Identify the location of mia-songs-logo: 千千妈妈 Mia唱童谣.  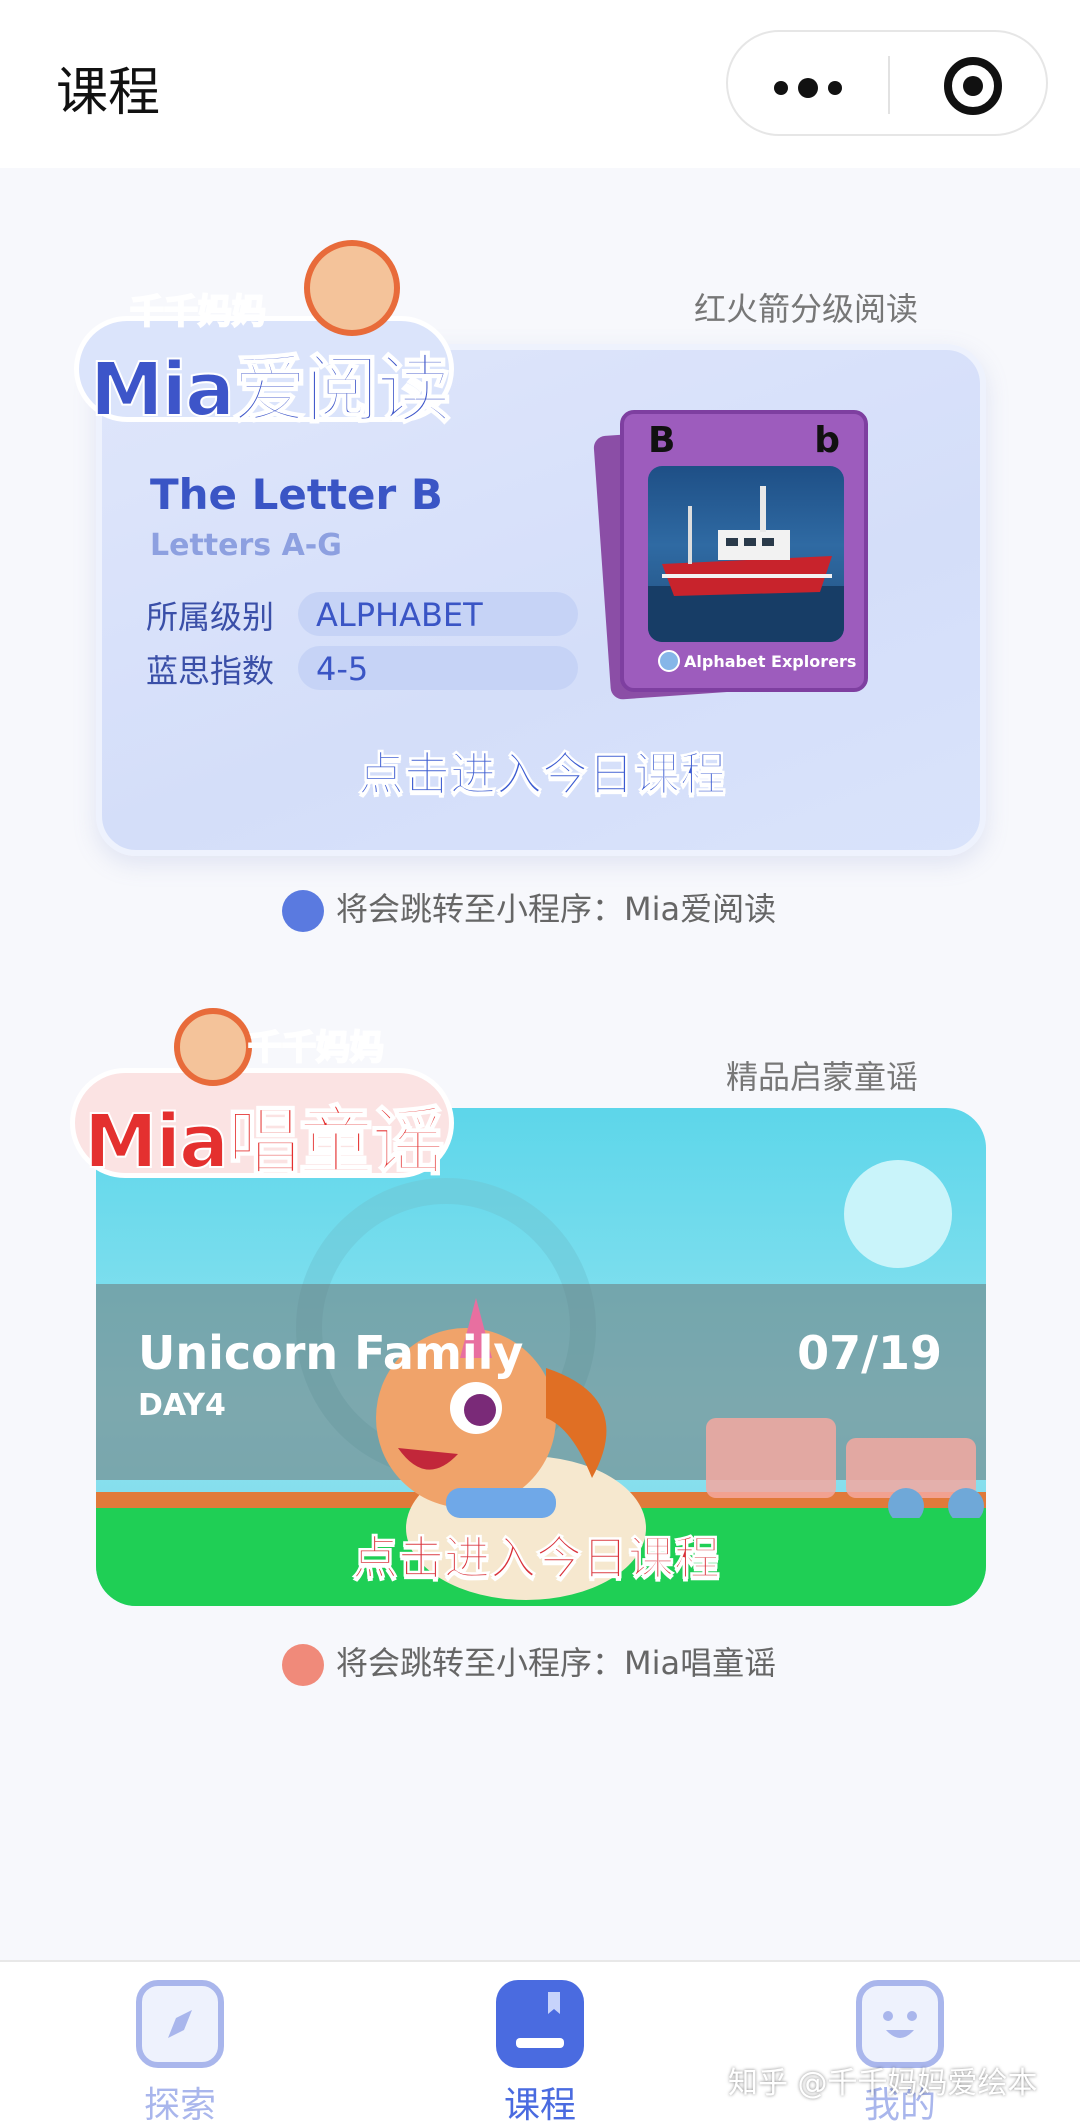
(264, 1098).